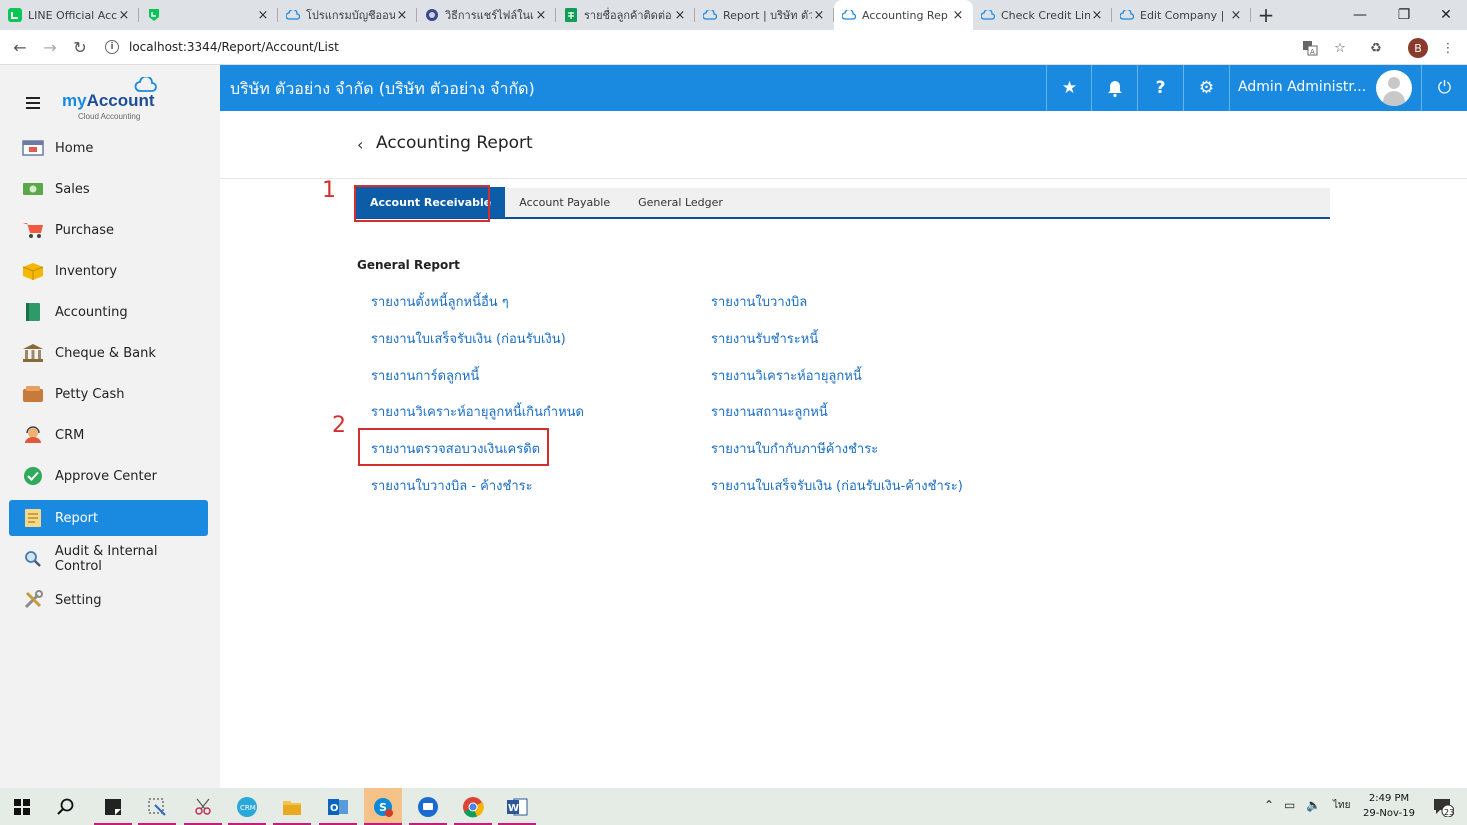 The width and height of the screenshot is (1467, 825). I want to click on clock: 2:49 PM 29-Nov-19, so click(1389, 806).